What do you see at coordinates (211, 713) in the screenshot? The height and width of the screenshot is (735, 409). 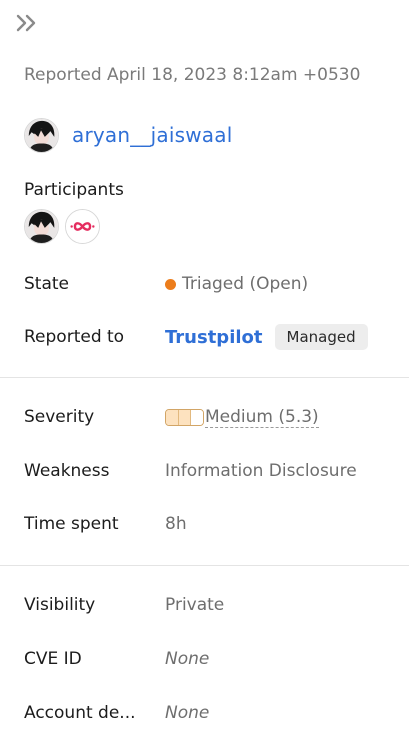 I see `account-details-row: Account de... None` at bounding box center [211, 713].